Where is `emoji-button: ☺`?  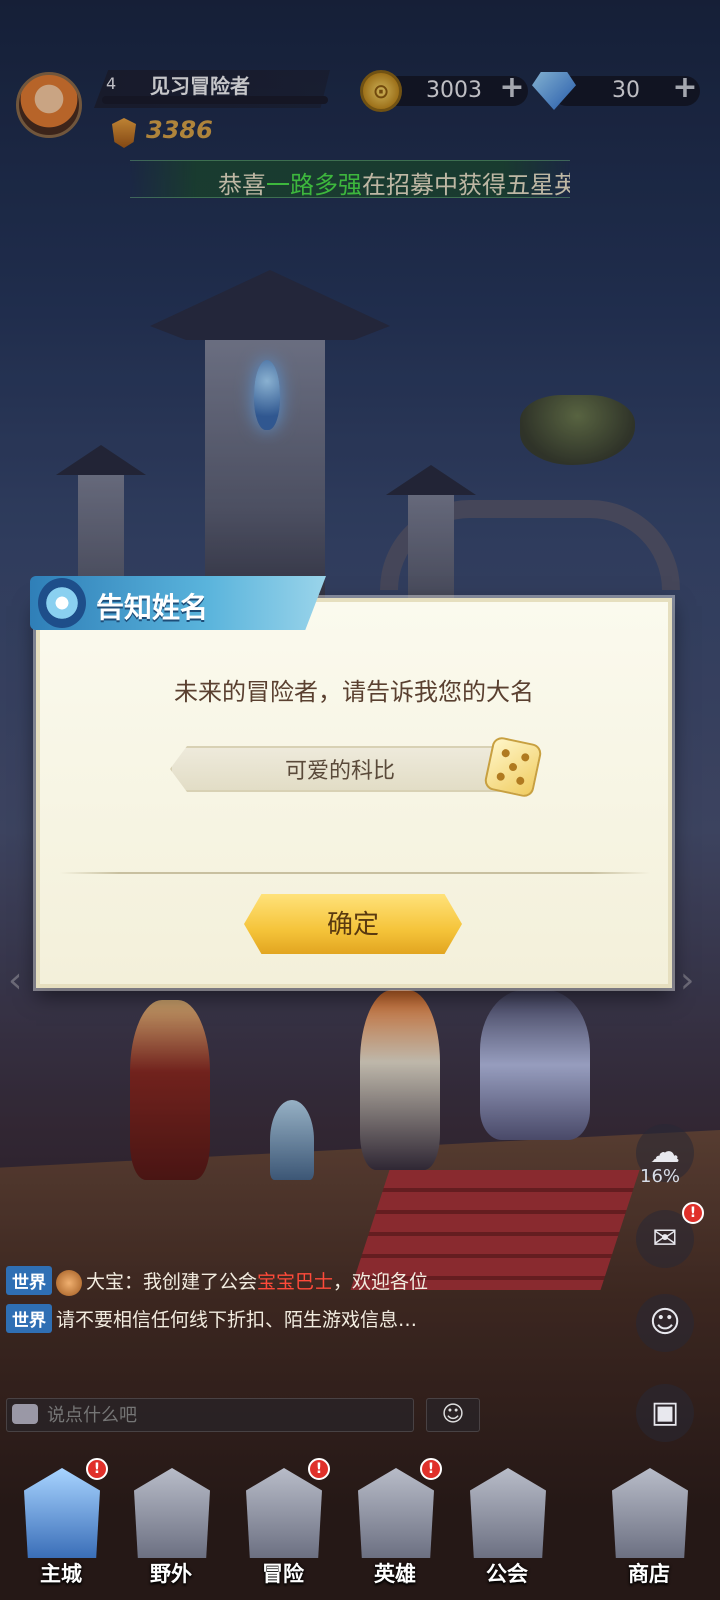 emoji-button: ☺ is located at coordinates (453, 1415).